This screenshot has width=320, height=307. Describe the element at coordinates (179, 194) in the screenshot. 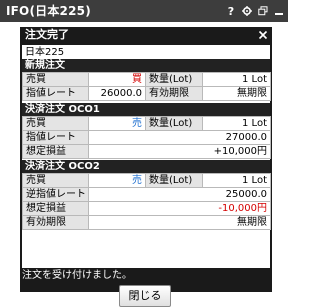

I see `stop-price-value: 25000.0` at that location.